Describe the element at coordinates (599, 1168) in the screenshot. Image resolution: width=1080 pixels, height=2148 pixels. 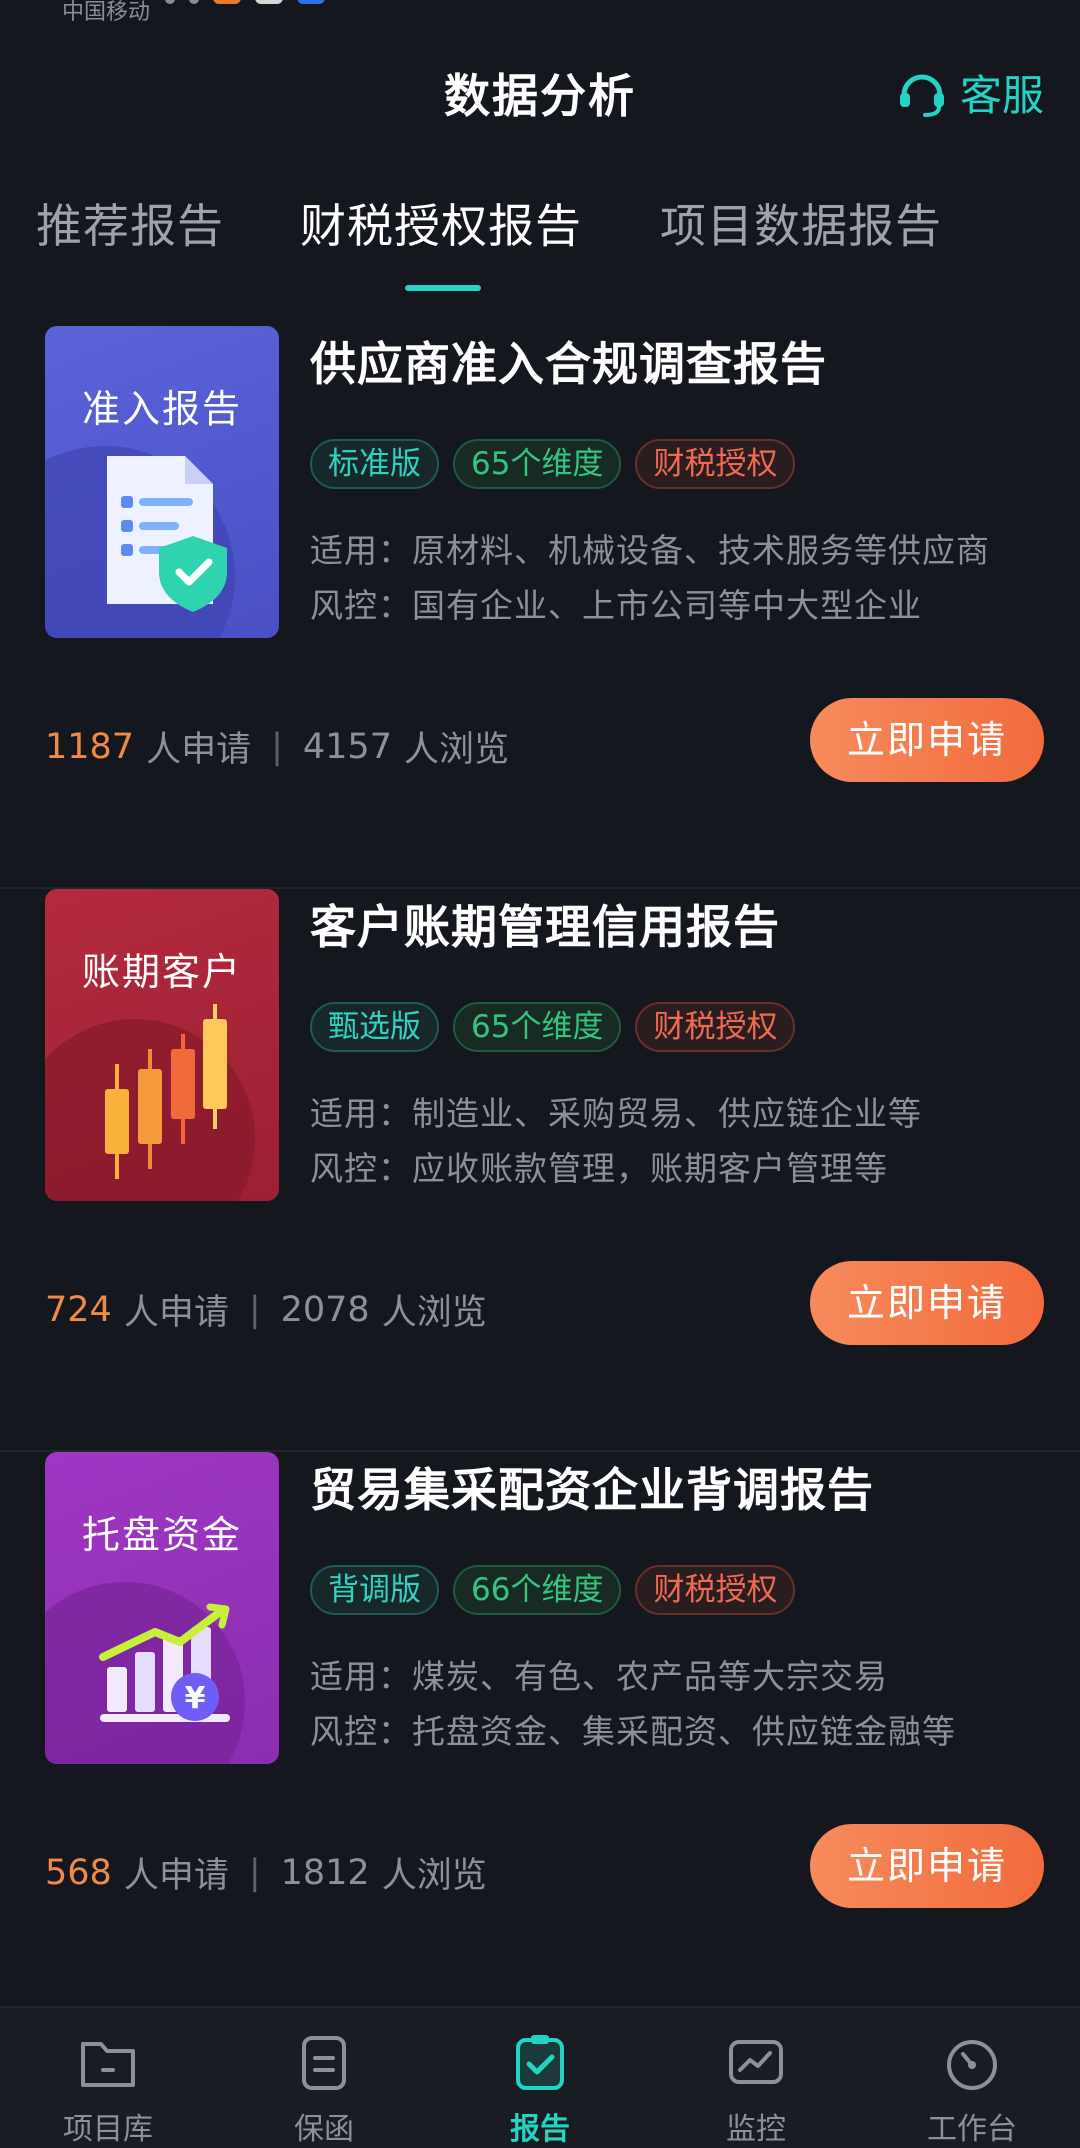
I see `report-risk: 风控：应收账款管理，账期客户管理等` at that location.